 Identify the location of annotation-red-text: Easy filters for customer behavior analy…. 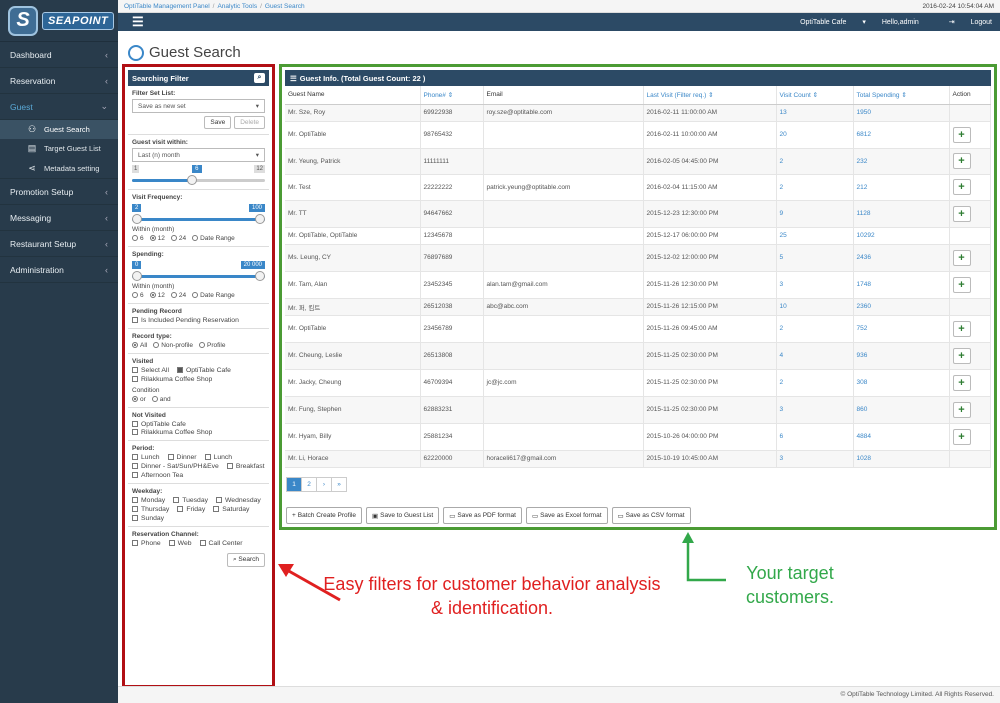
(492, 596).